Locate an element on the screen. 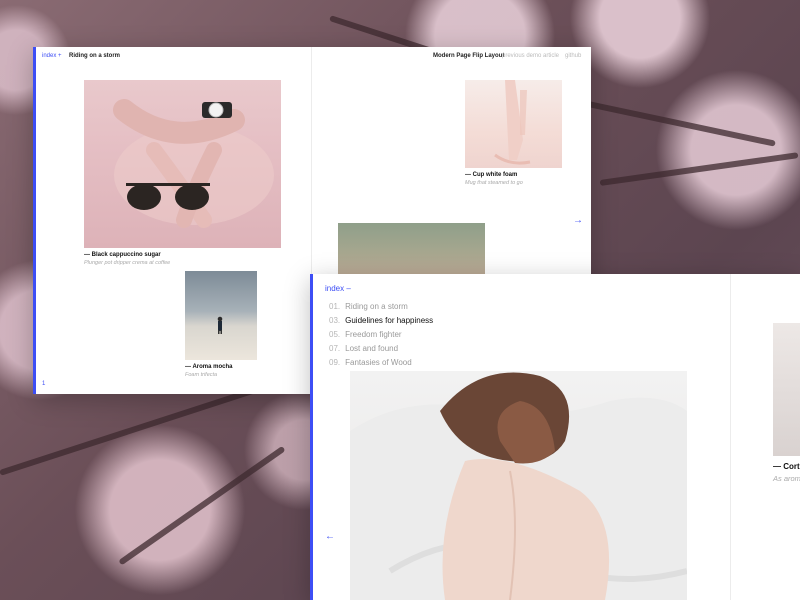 The image size is (800, 600). item-subtitle: Mug that steamed to go is located at coordinates (494, 183).